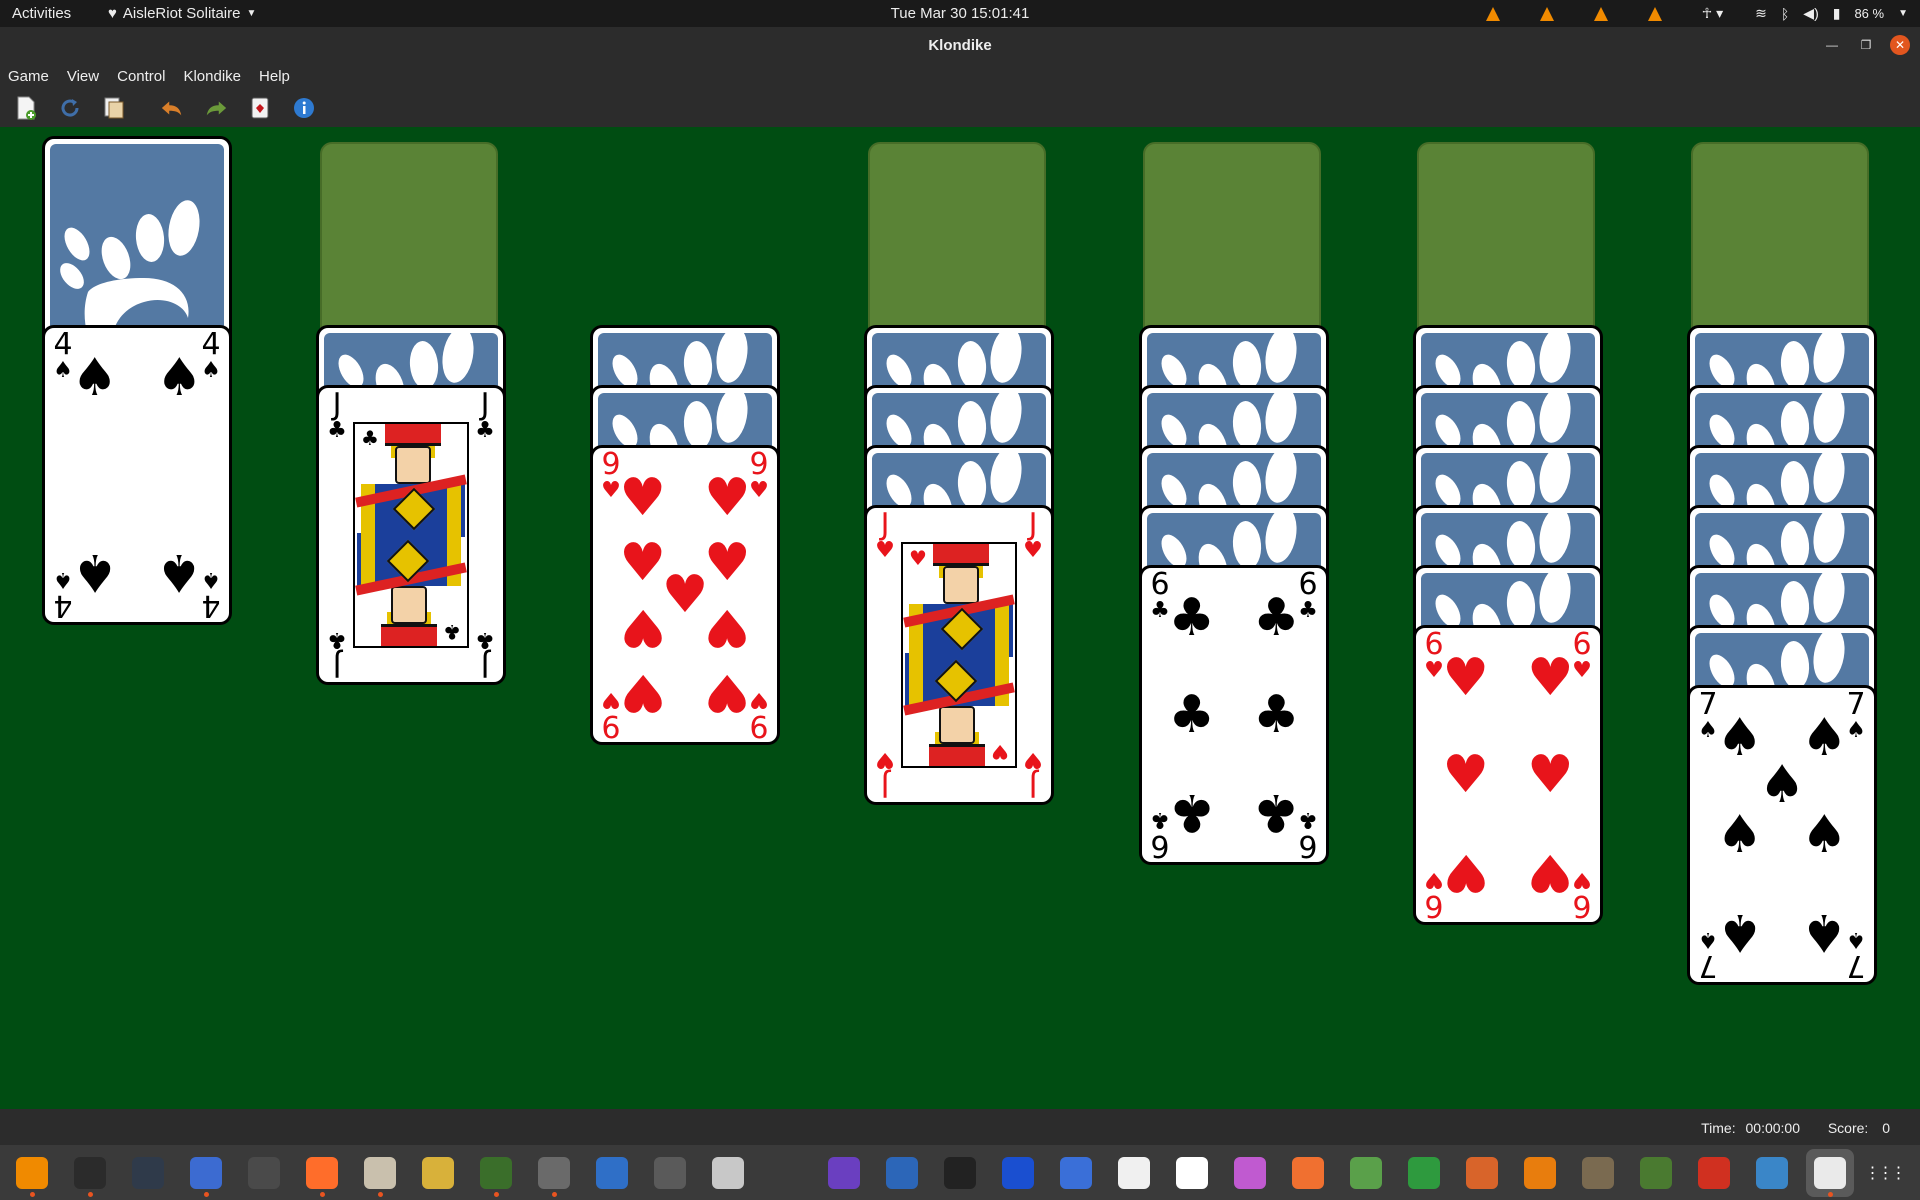 Image resolution: width=1920 pixels, height=1200 pixels. Describe the element at coordinates (1750, 1128) in the screenshot. I see `time-display: Time: 00:00:00` at that location.